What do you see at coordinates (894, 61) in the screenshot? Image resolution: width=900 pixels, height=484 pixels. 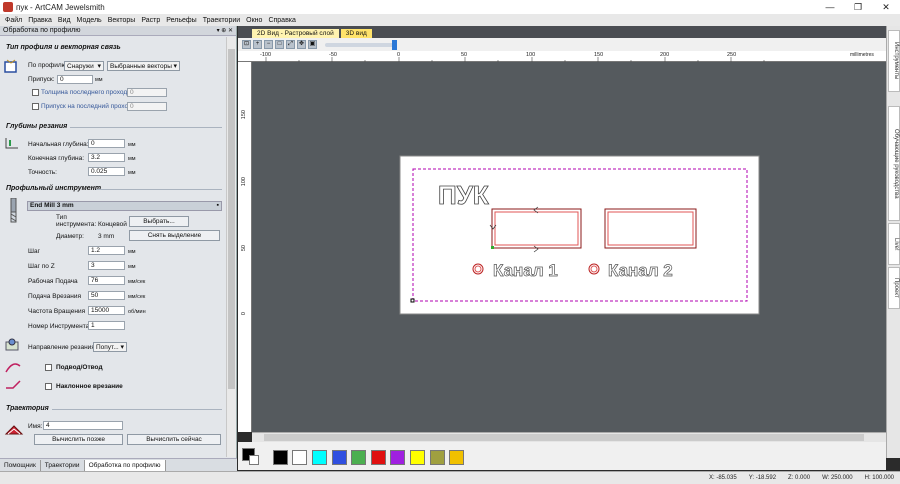 I see `tab-tools: Инструменты` at bounding box center [894, 61].